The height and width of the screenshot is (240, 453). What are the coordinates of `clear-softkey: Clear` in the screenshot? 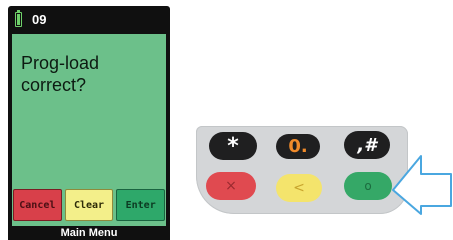 It's located at (89, 205).